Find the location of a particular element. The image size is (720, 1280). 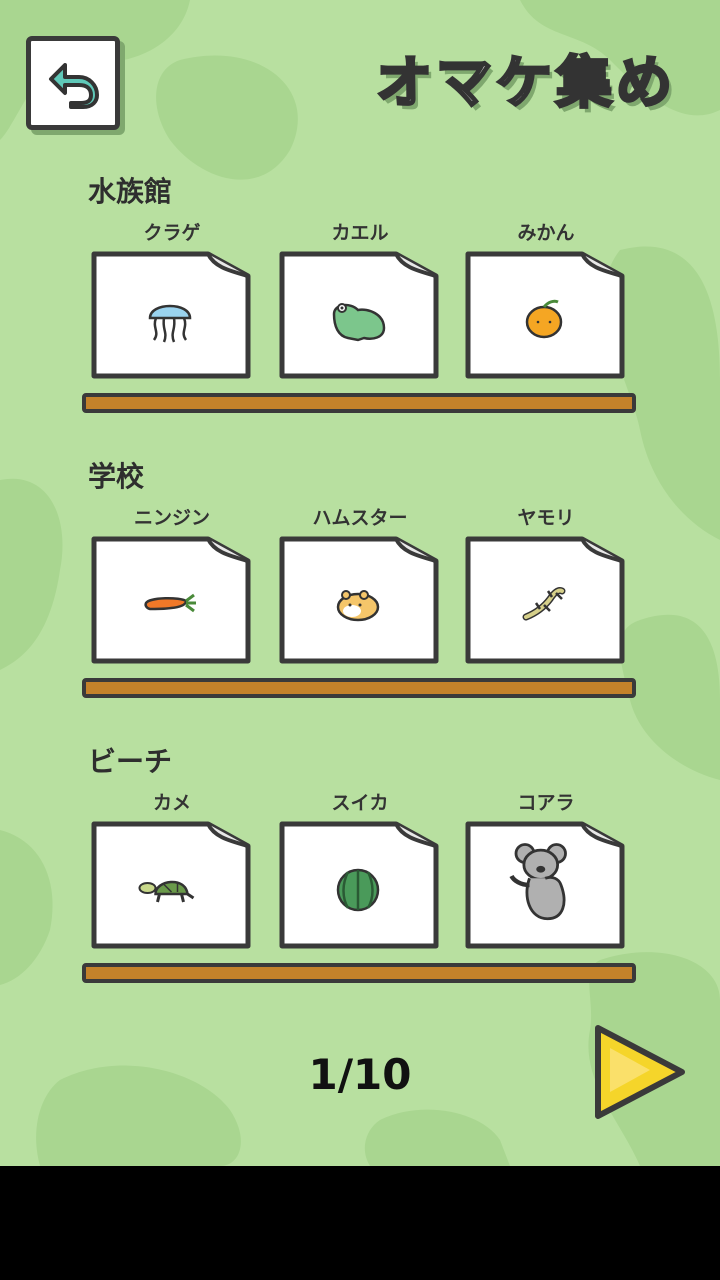

gecko-icon is located at coordinates (544, 604).